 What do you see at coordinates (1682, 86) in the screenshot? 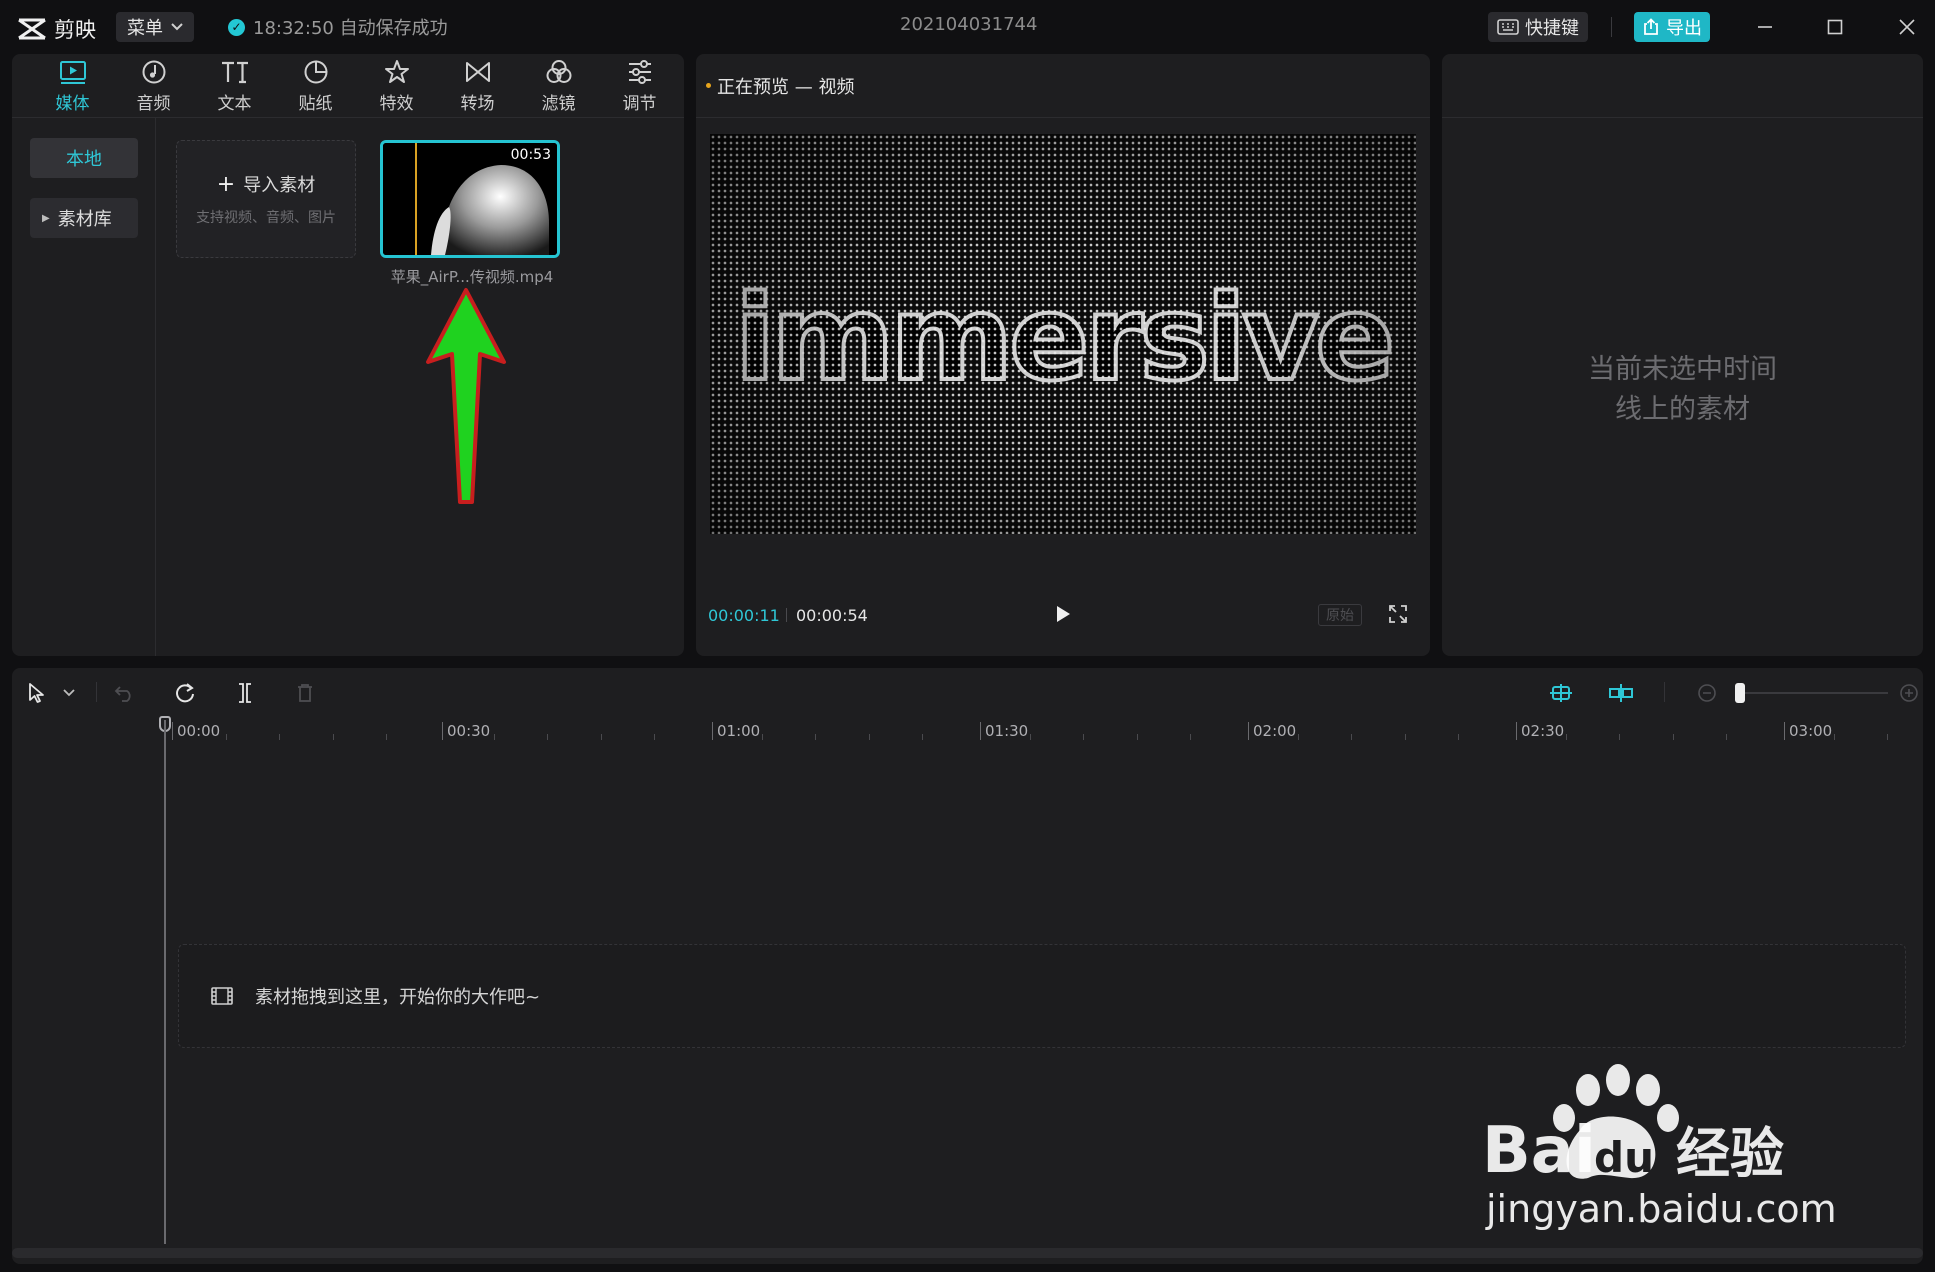
I see `properties-header` at bounding box center [1682, 86].